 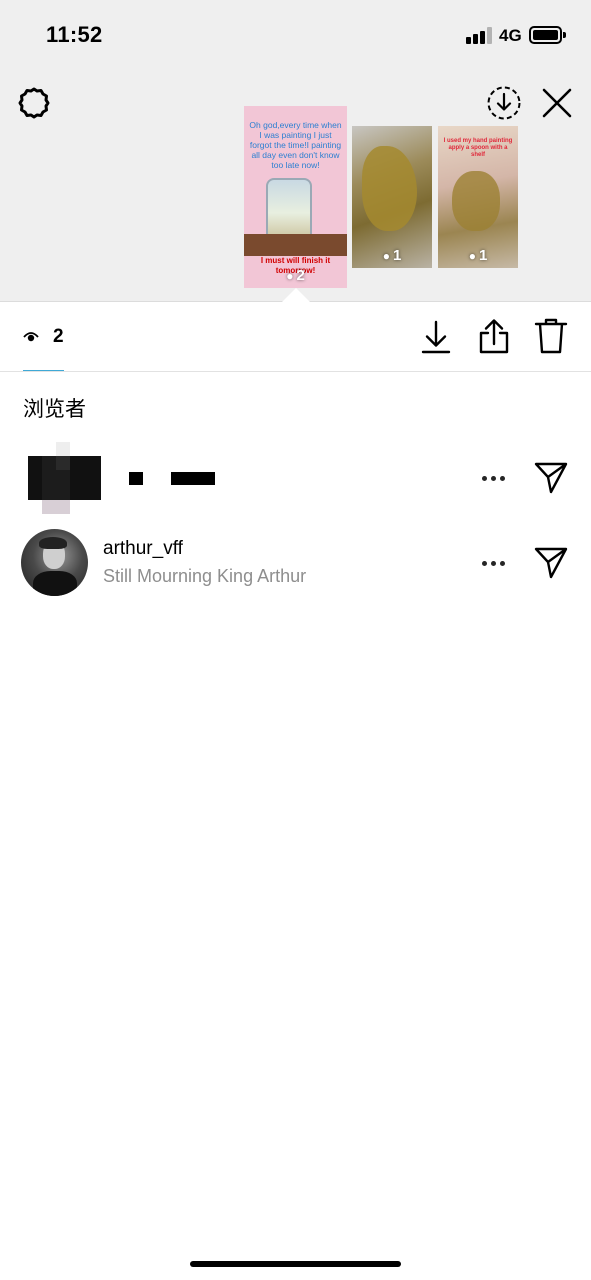 I want to click on avatar, so click(x=54, y=562).